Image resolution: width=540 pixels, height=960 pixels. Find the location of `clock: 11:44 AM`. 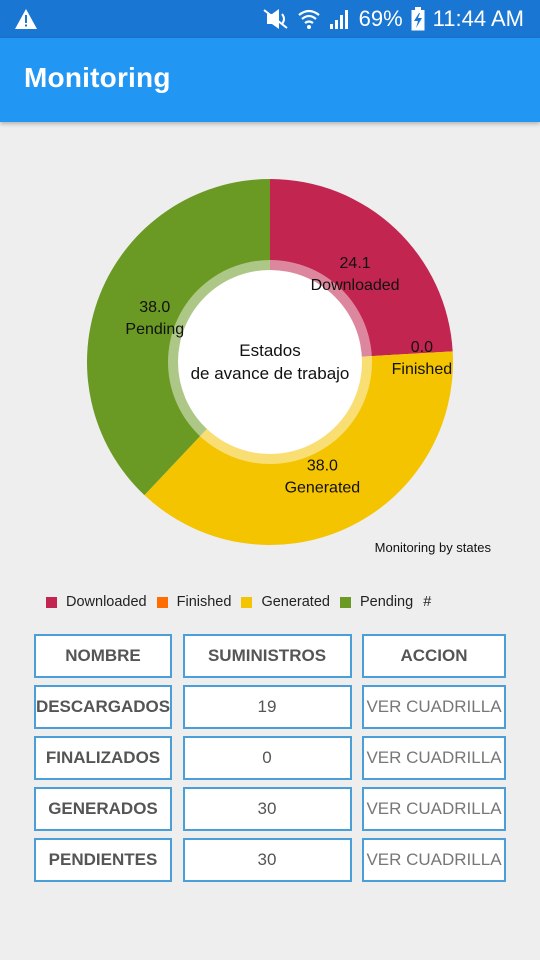

clock: 11:44 AM is located at coordinates (478, 18).